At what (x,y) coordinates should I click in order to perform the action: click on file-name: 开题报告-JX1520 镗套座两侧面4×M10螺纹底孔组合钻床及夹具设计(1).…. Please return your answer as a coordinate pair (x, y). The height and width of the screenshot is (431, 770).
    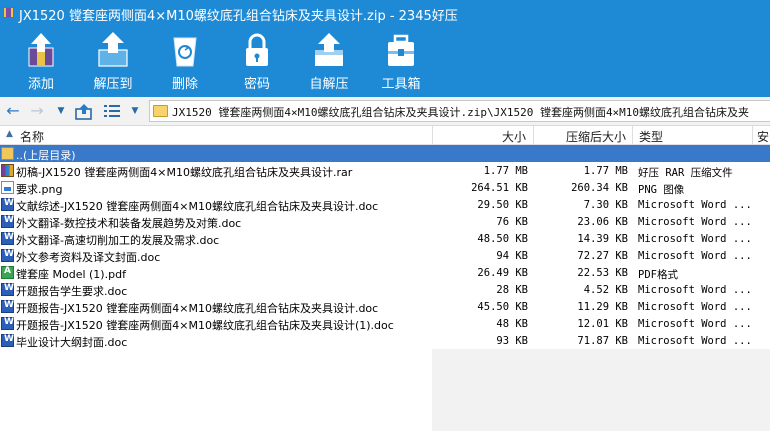
    Looking at the image, I should click on (205, 325).